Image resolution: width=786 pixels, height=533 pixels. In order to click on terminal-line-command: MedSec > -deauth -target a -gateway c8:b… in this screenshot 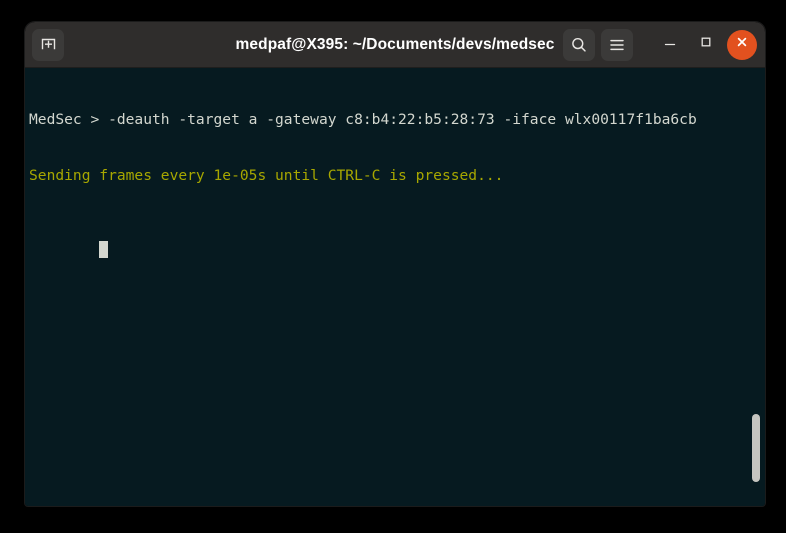, I will do `click(363, 120)`.